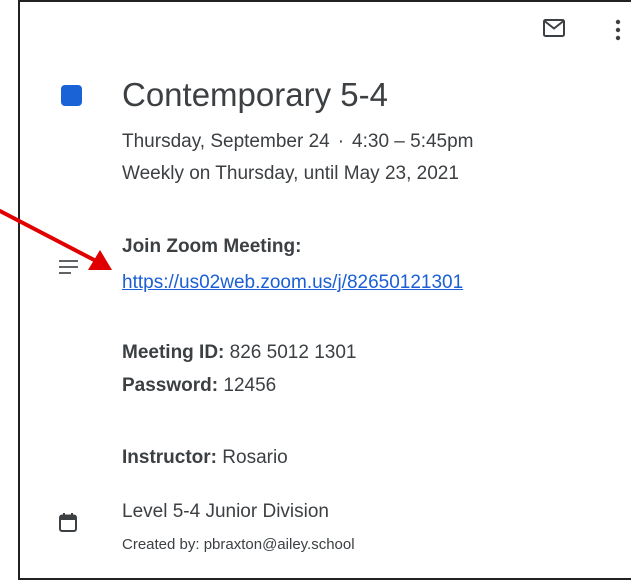 The height and width of the screenshot is (580, 631). What do you see at coordinates (250, 385) in the screenshot?
I see `password-value: 12456` at bounding box center [250, 385].